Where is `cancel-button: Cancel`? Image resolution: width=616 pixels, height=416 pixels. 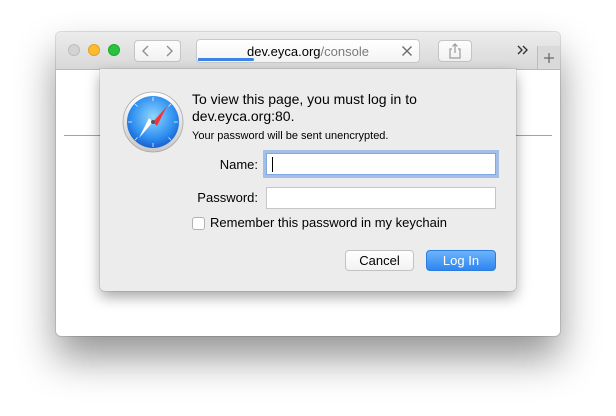 cancel-button: Cancel is located at coordinates (379, 260).